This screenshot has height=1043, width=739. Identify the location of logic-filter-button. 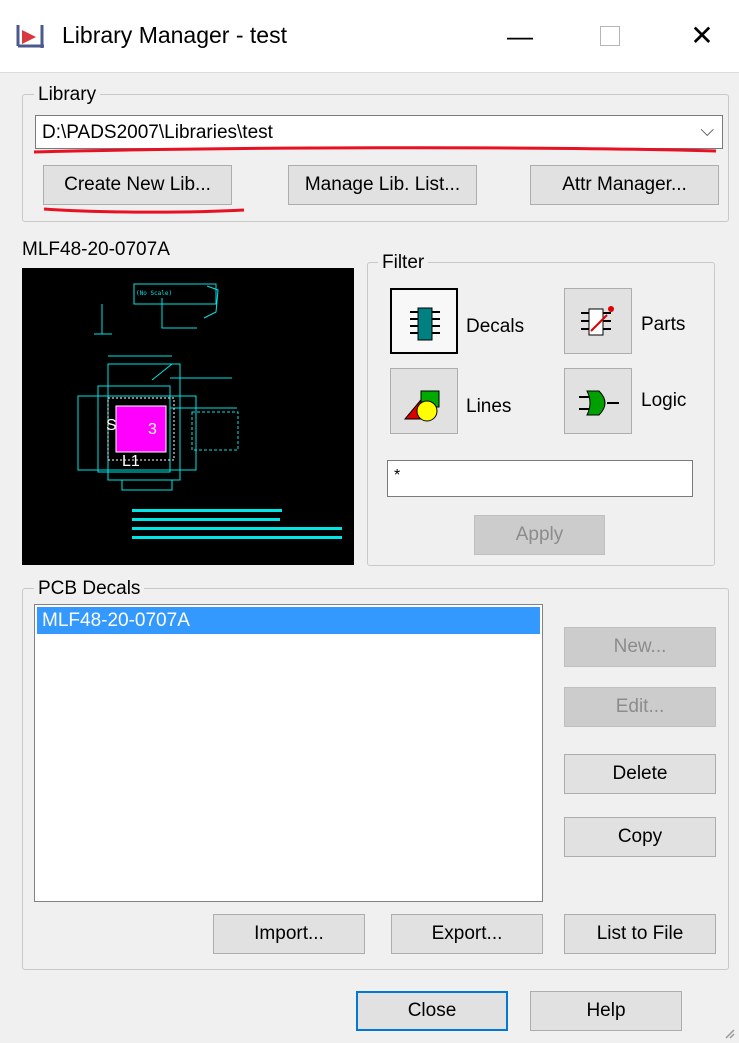
(598, 401).